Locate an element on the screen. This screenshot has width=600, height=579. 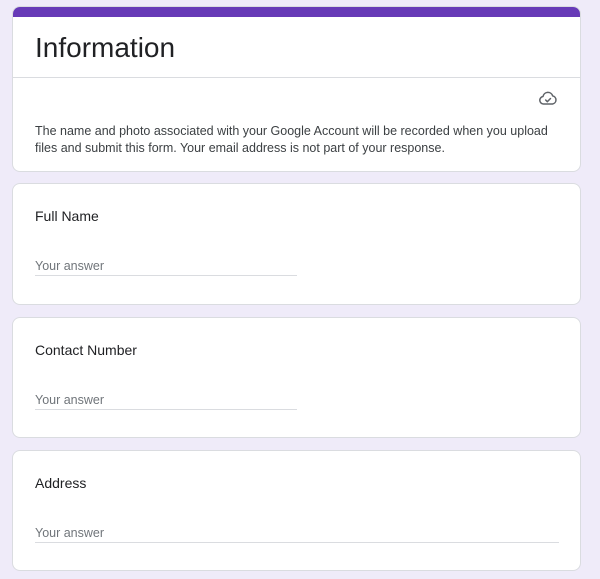
full-name-input is located at coordinates (166, 266).